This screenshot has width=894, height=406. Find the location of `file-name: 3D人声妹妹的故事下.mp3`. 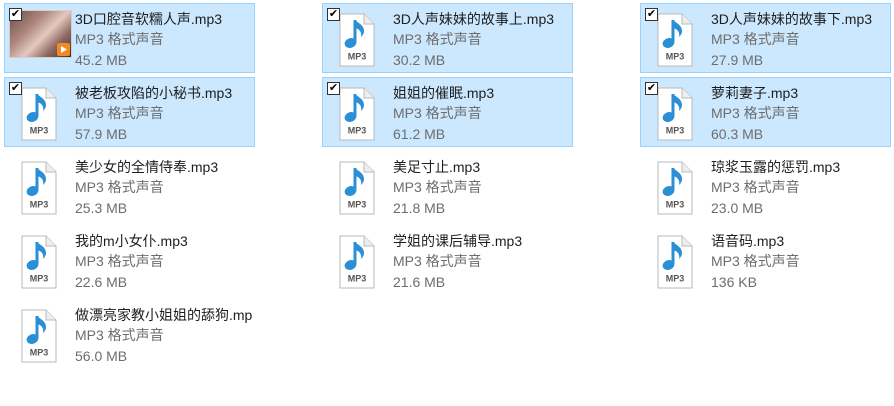

file-name: 3D人声妹妹的故事下.mp3 is located at coordinates (799, 19).